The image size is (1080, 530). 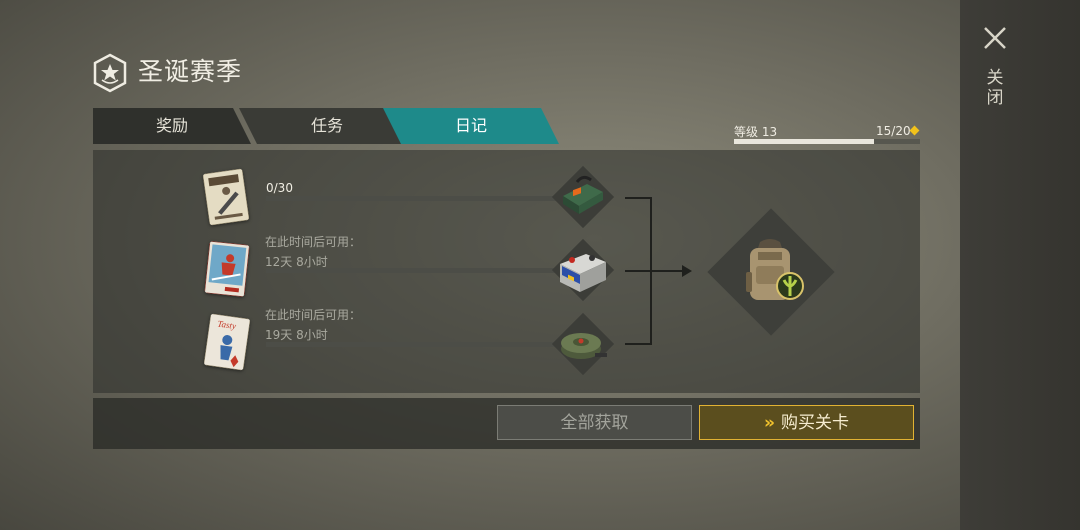 What do you see at coordinates (583, 271) in the screenshot?
I see `battery-icon` at bounding box center [583, 271].